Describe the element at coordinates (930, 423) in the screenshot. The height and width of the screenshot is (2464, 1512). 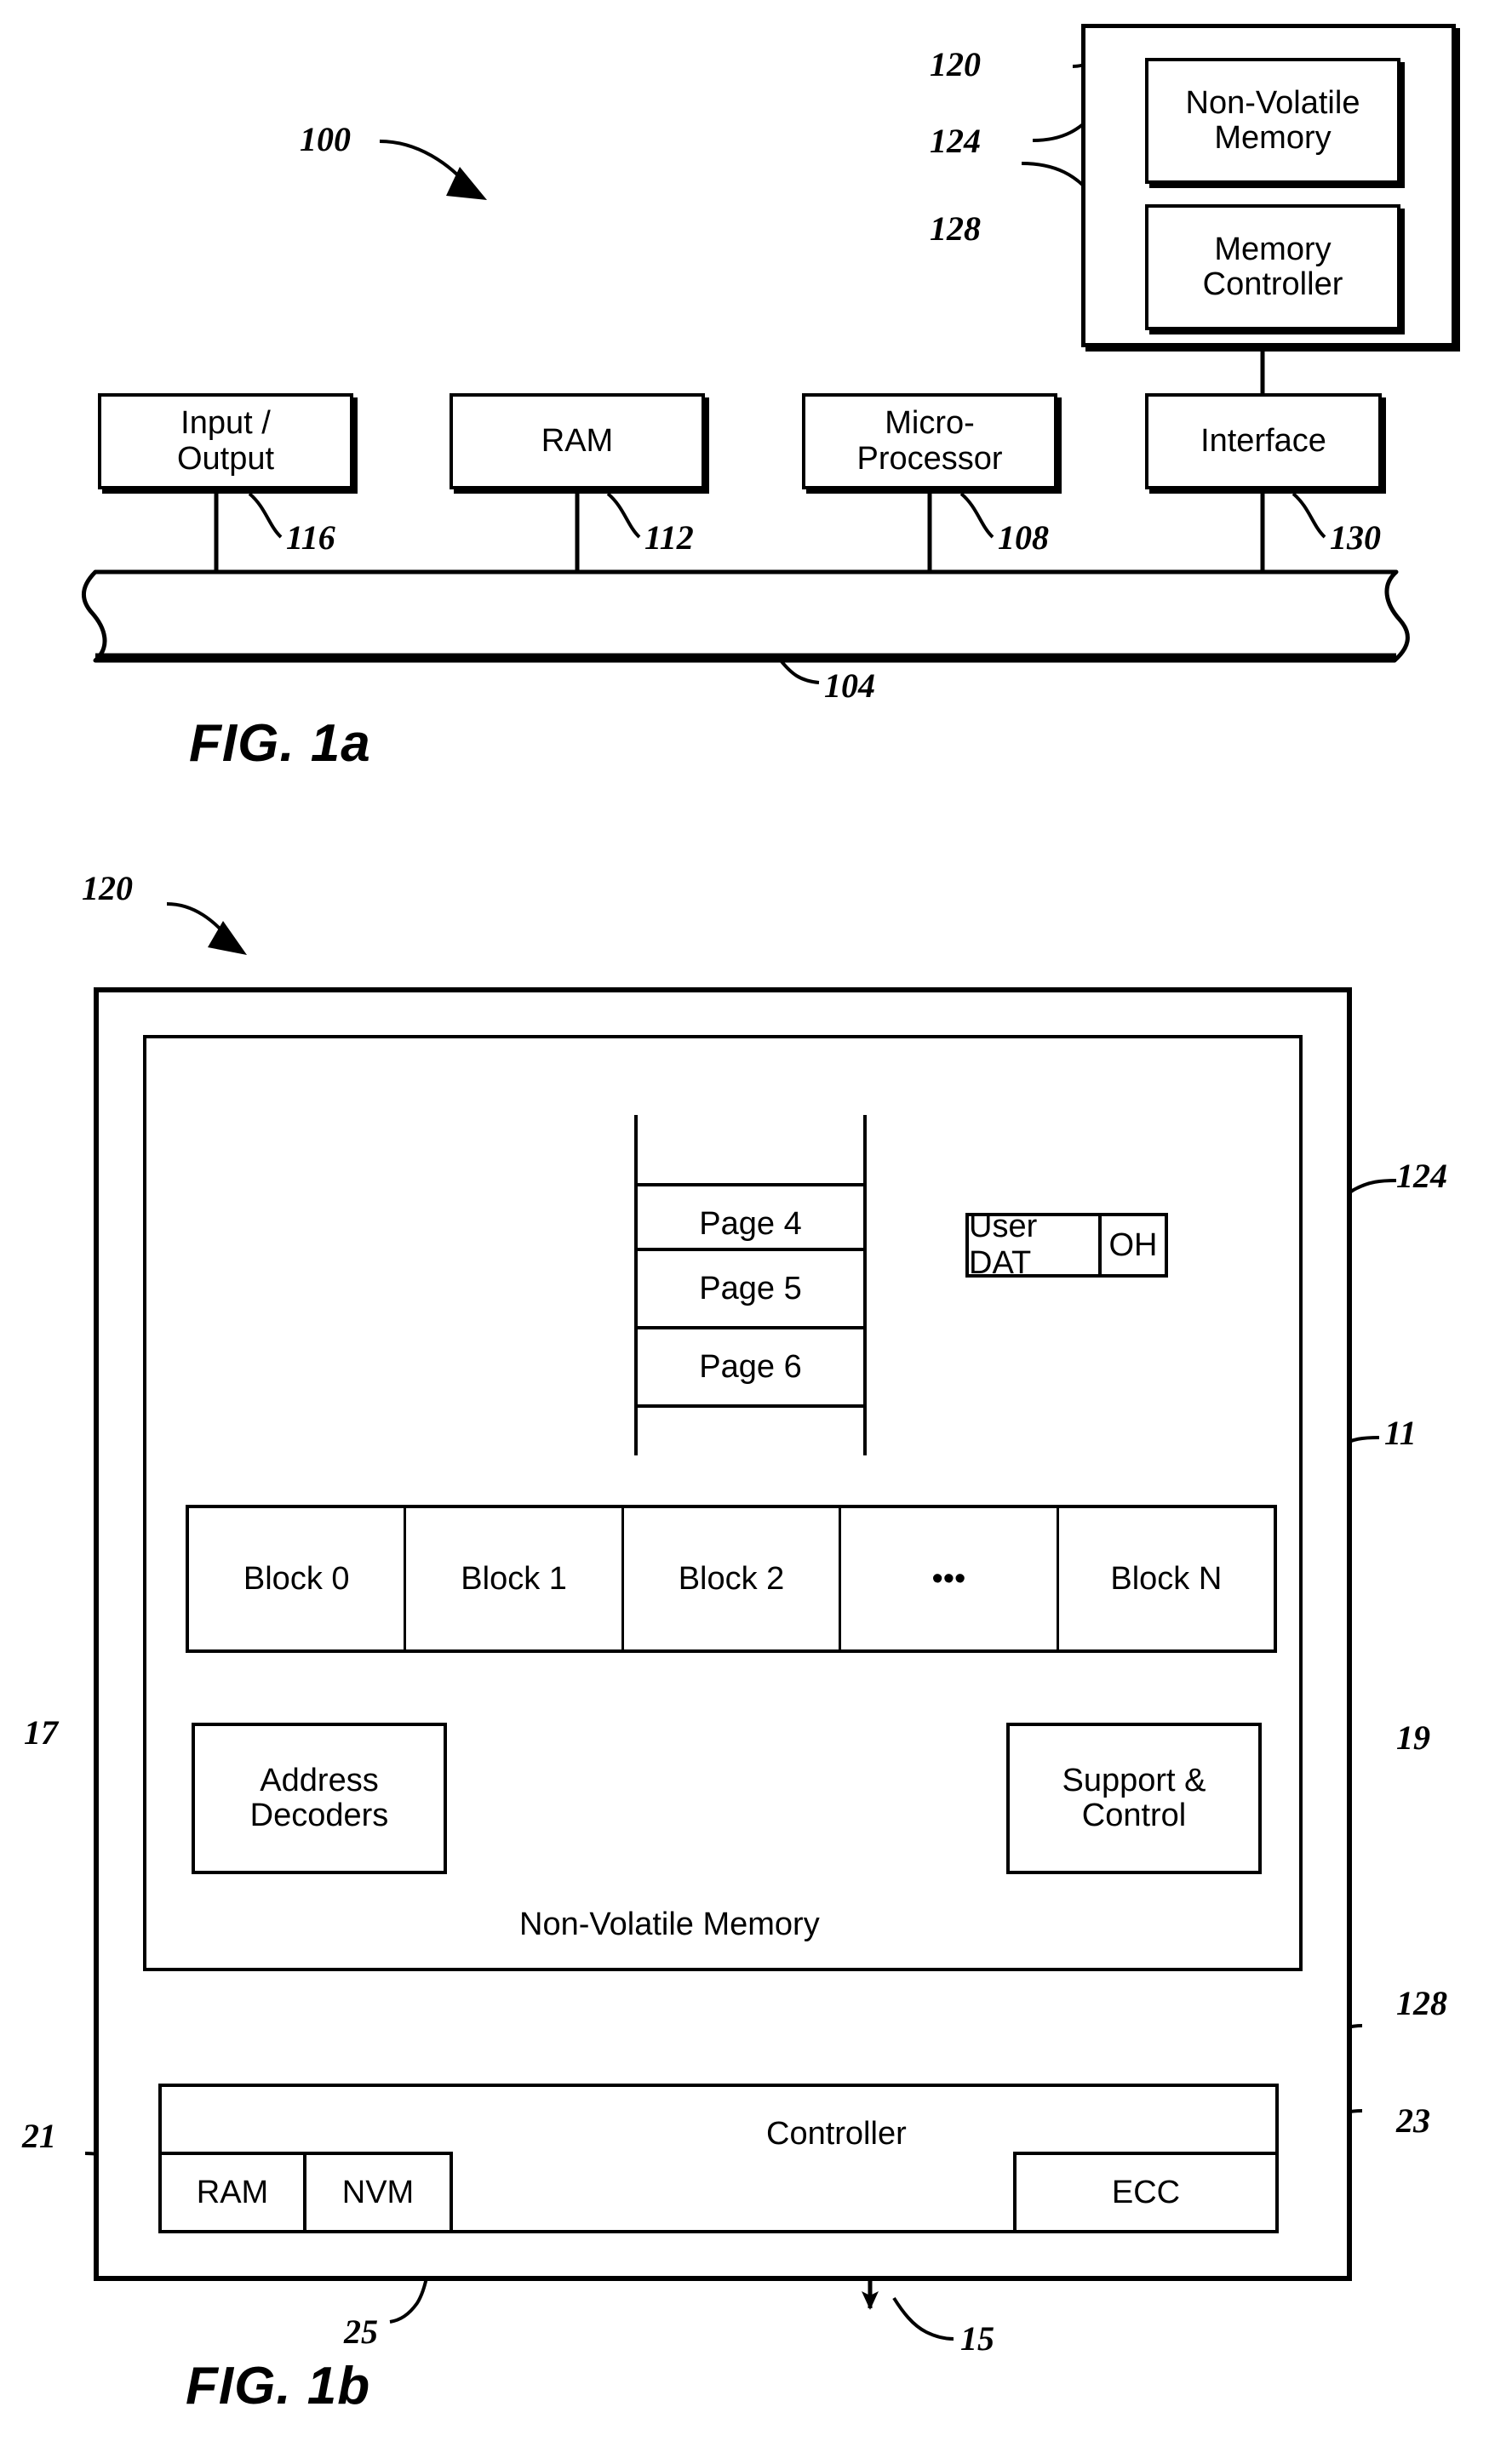
I see `micro-processor-label-line1: Micro-` at that location.